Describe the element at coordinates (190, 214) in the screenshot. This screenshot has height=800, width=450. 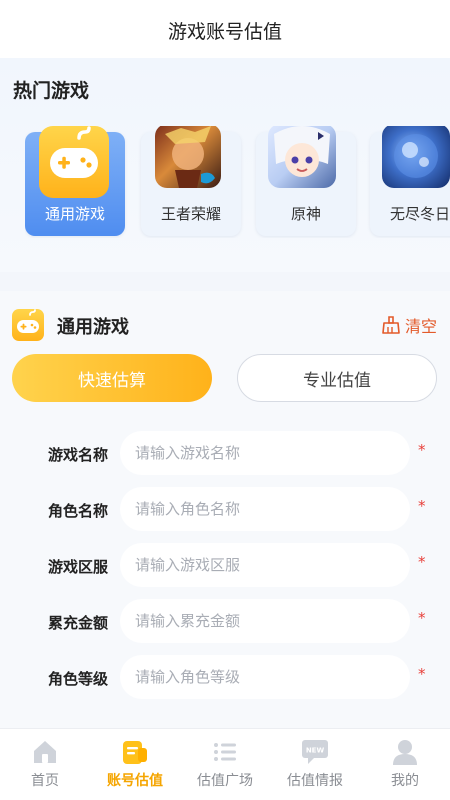
I see `game-card-label: 王者荣耀` at that location.